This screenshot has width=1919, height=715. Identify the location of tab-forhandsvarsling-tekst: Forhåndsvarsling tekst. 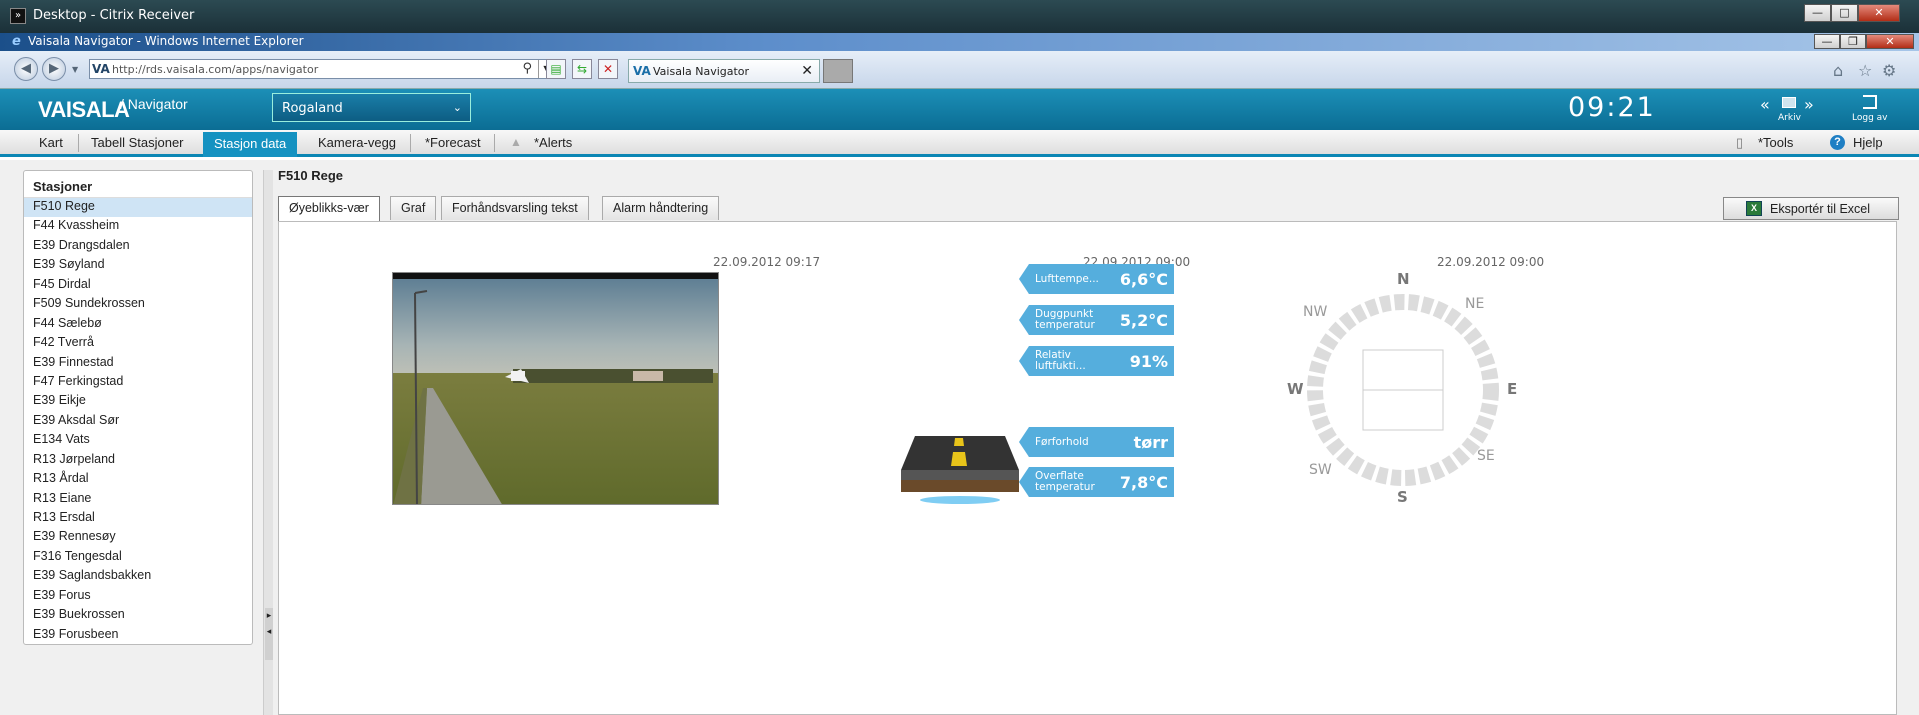
(515, 208).